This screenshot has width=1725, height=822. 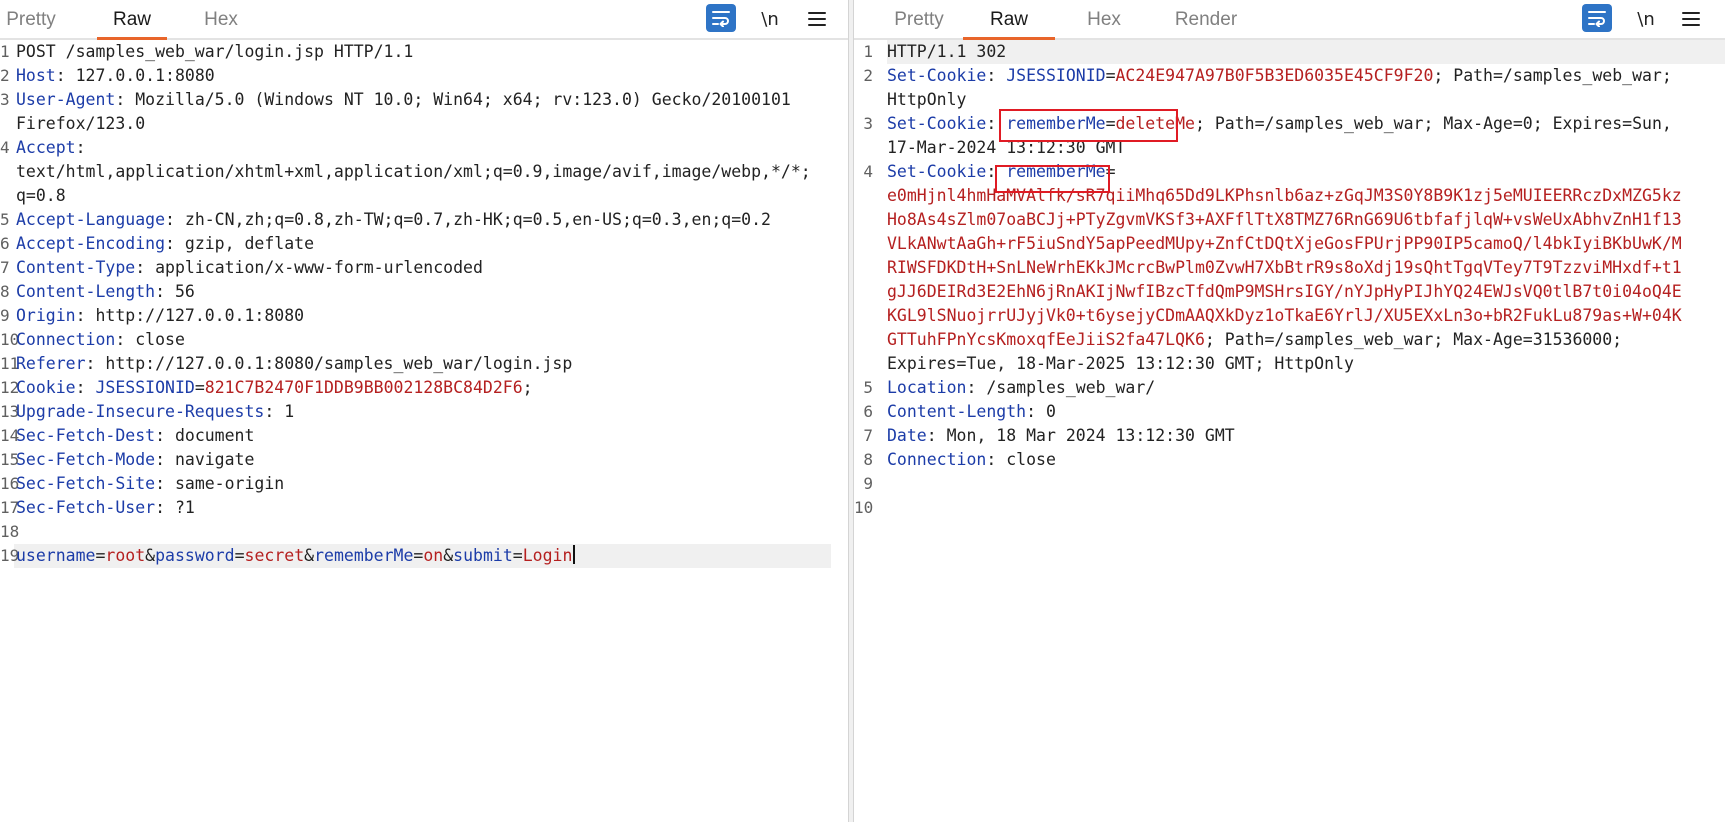 What do you see at coordinates (10, 411) in the screenshot?
I see `line-number: 13` at bounding box center [10, 411].